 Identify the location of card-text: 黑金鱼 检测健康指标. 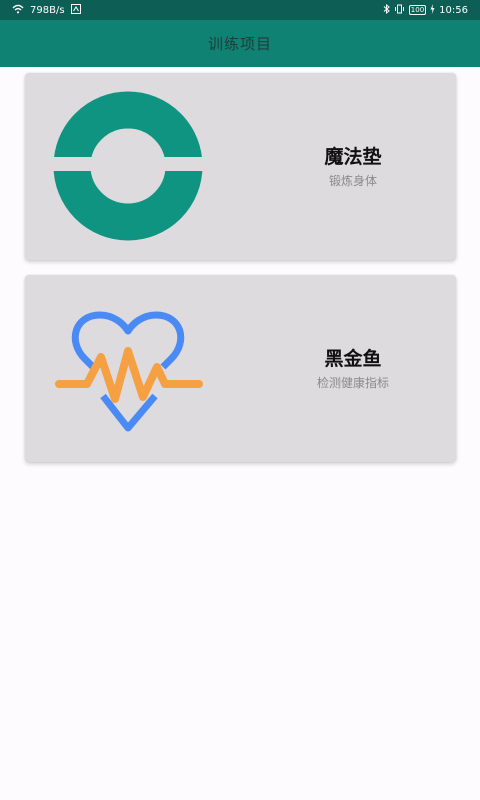
(353, 368).